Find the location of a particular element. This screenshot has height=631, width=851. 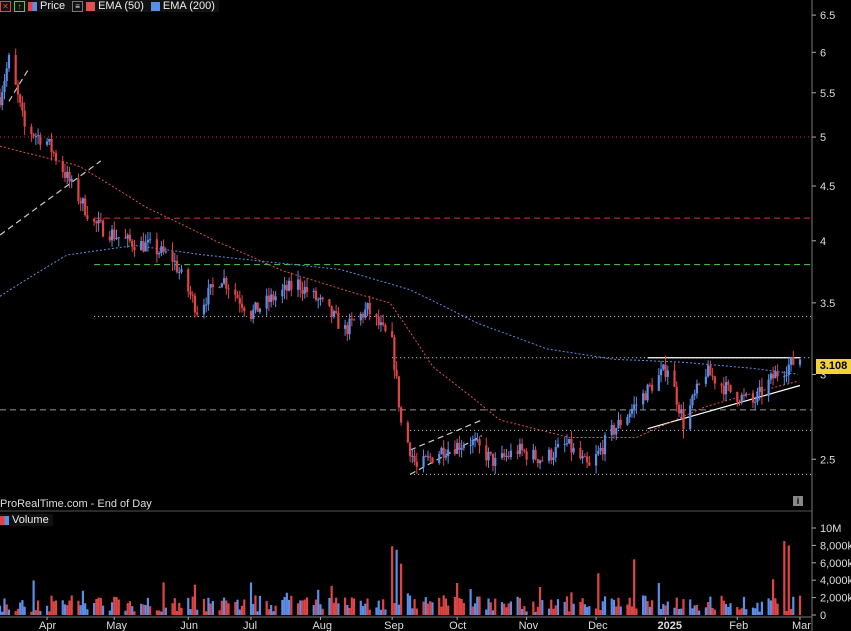

price-tick-label-2: 5.5 is located at coordinates (827, 94).